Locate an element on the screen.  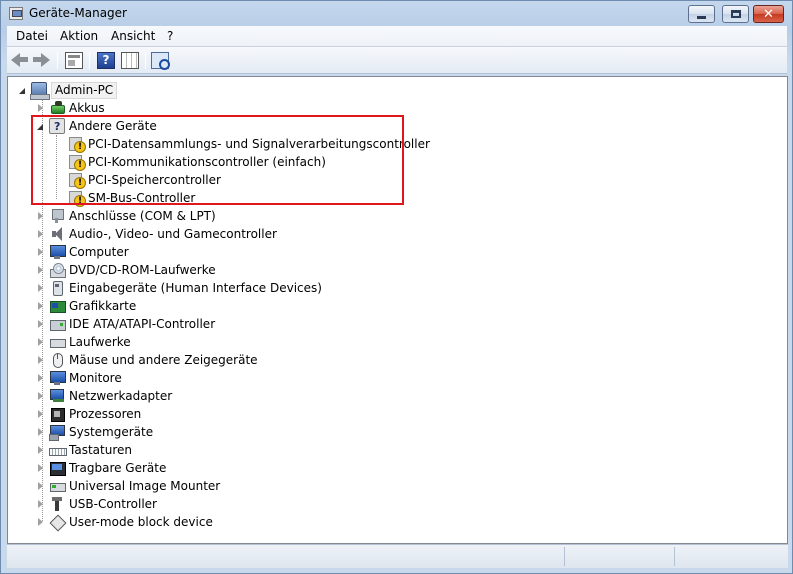
menu-aktion: Aktion is located at coordinates (79, 36).